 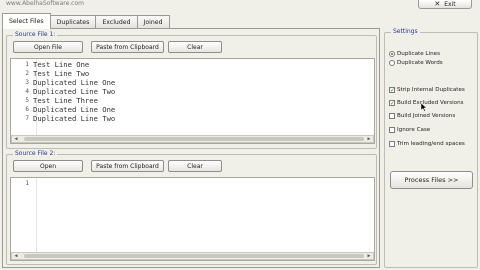 I want to click on open-button-2: Open, so click(x=48, y=166).